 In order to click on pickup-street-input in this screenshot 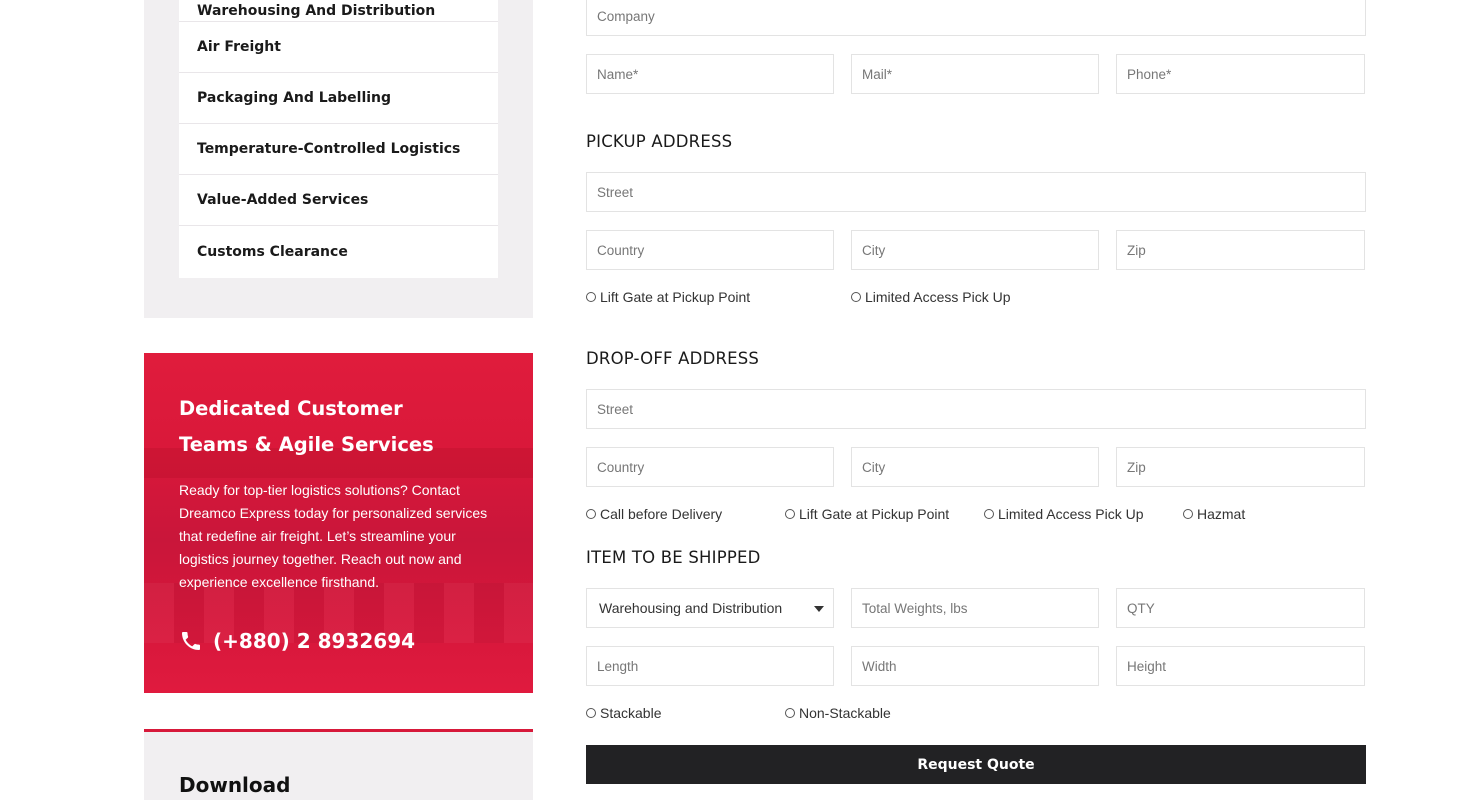, I will do `click(976, 192)`.